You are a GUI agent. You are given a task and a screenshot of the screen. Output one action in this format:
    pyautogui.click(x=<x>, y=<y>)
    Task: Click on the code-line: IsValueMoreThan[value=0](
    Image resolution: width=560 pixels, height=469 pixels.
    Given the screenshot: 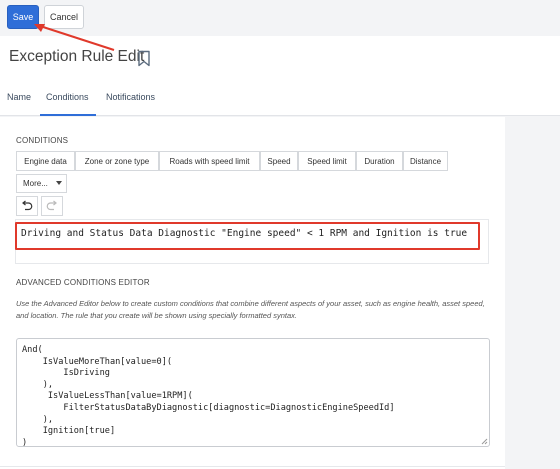 What is the action you would take?
    pyautogui.click(x=97, y=361)
    